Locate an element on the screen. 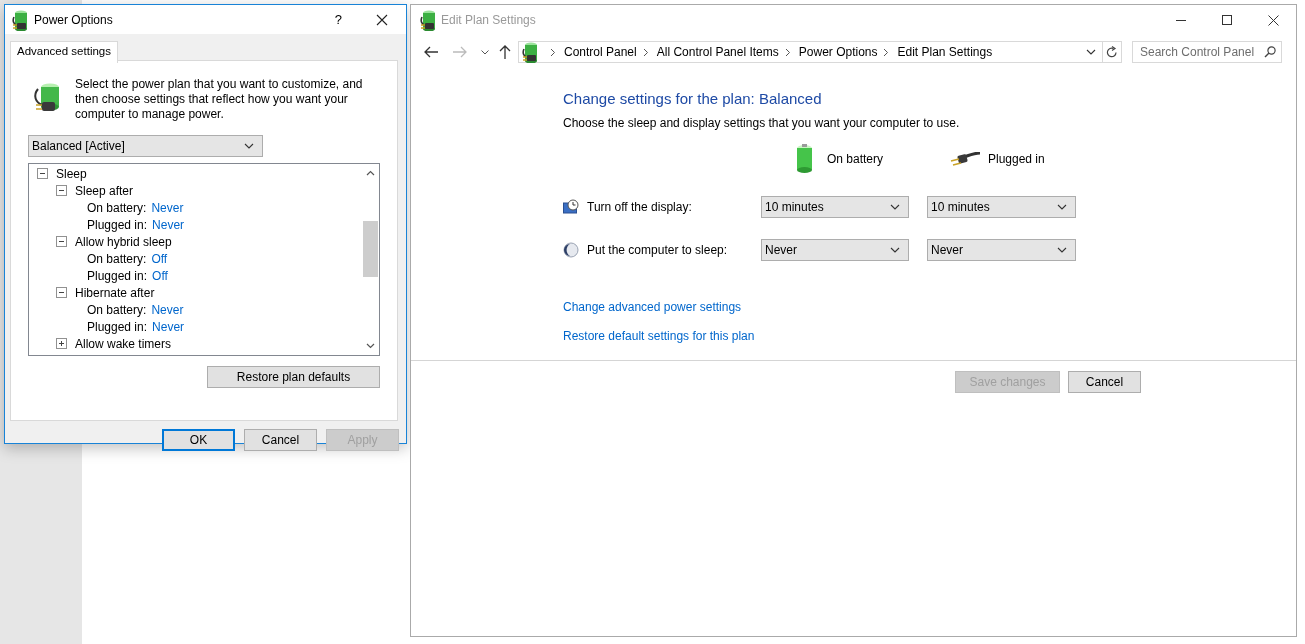 Image resolution: width=1305 pixels, height=644 pixels. monitor-clock-icon is located at coordinates (571, 207).